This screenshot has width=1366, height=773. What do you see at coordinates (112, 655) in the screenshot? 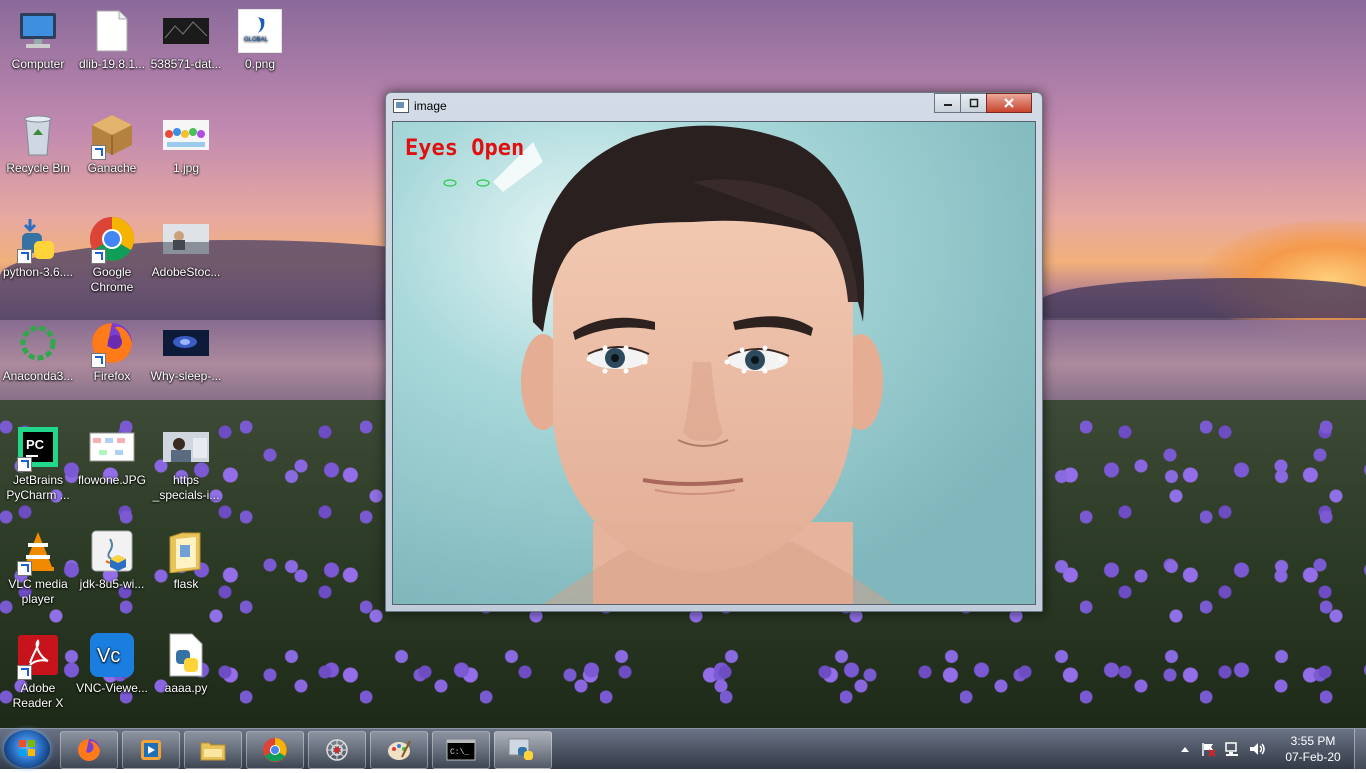
I see `vnc-icon: Vc` at bounding box center [112, 655].